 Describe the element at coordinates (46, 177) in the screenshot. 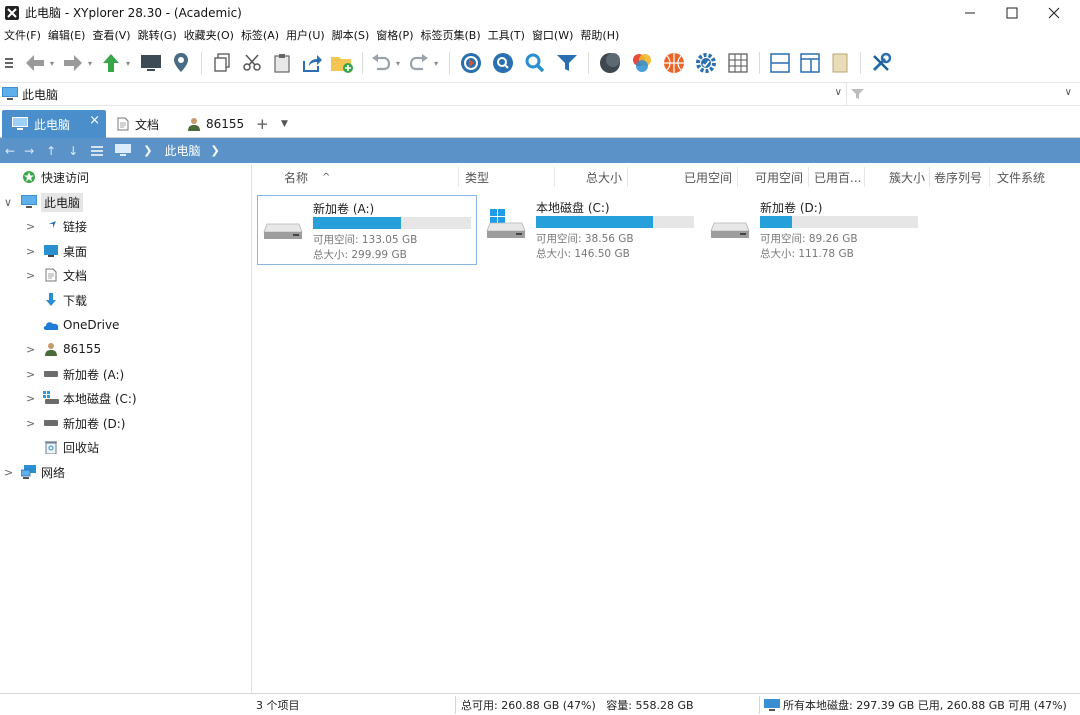

I see `tree-item-quick-access: 快速访问` at that location.